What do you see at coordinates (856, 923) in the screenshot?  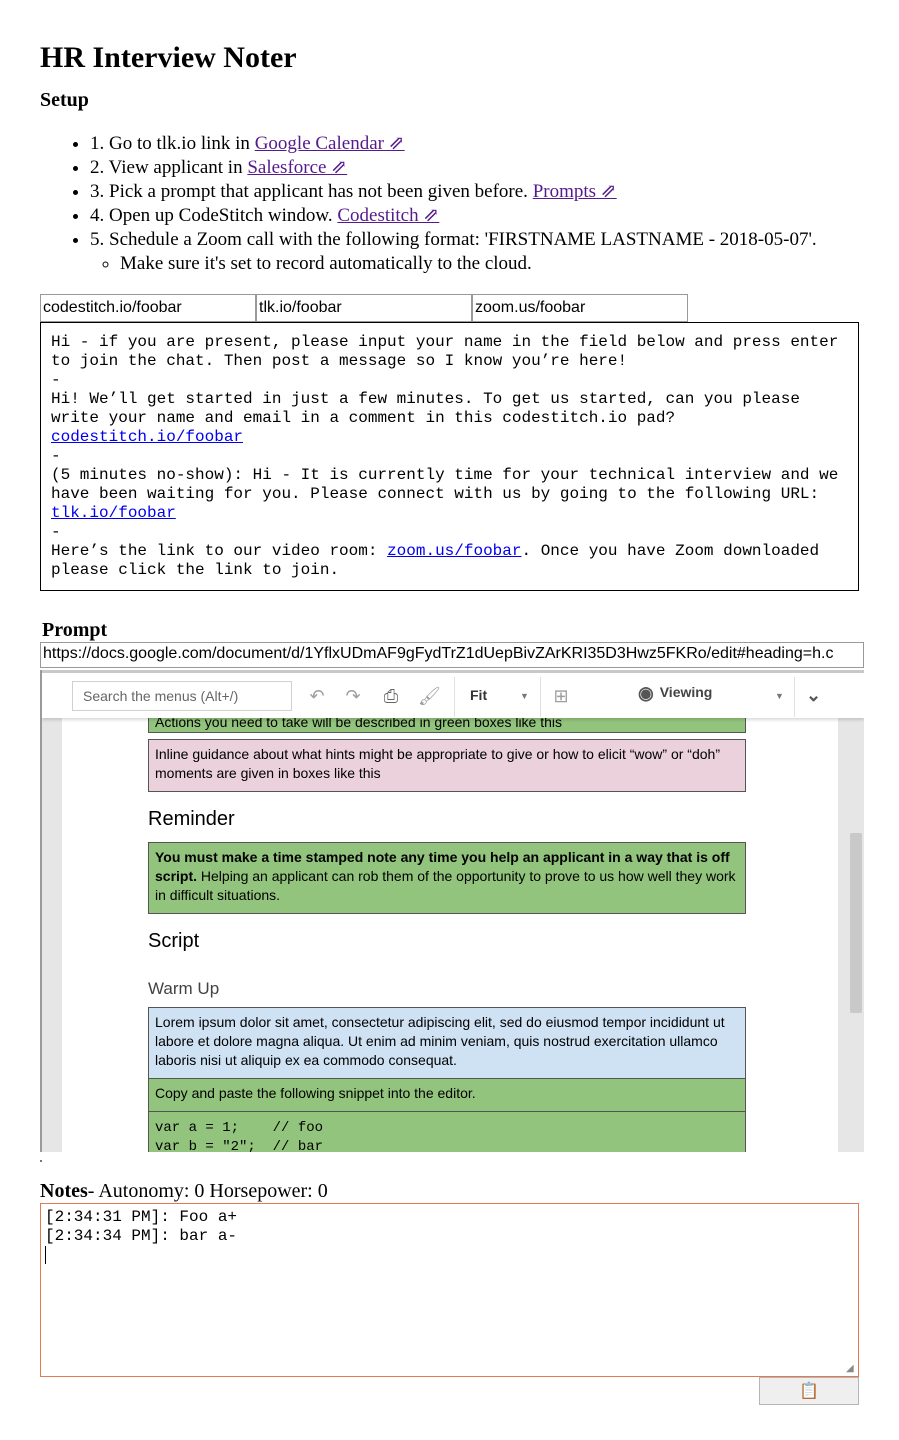 I see `doc-scrollbar` at bounding box center [856, 923].